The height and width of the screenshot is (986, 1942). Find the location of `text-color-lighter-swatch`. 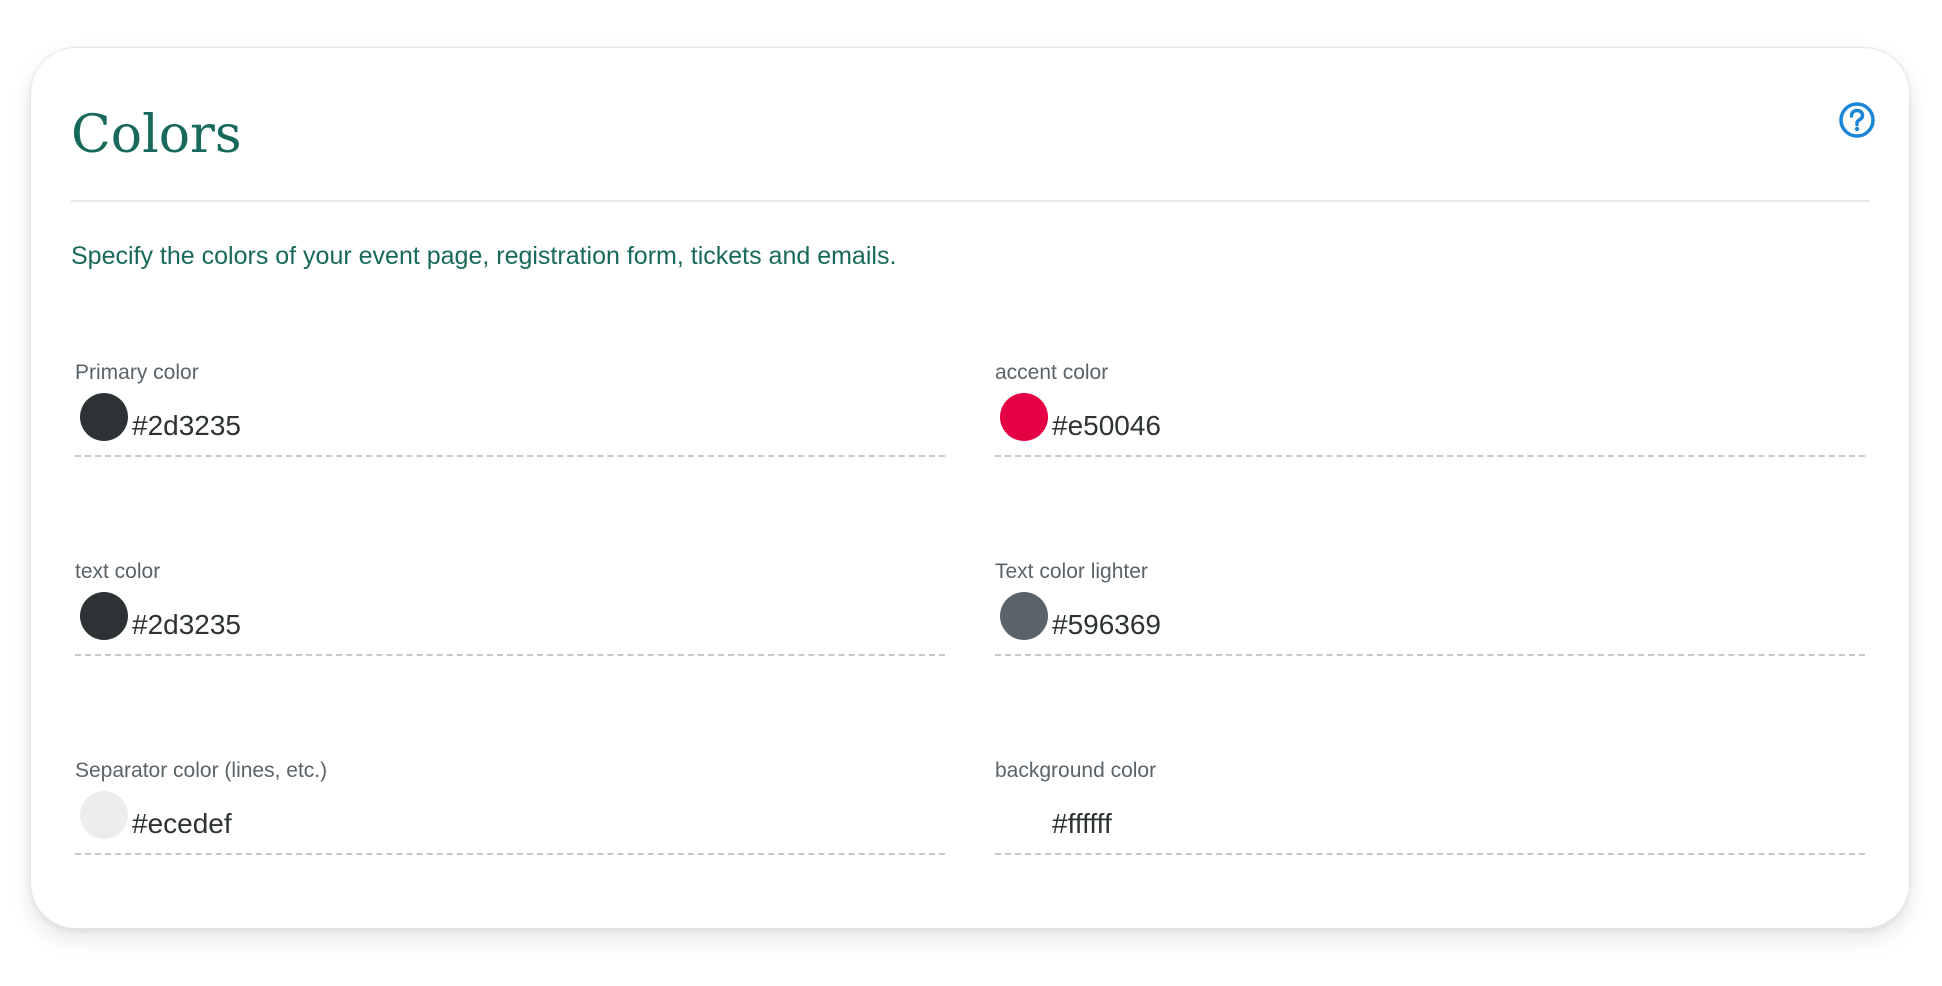

text-color-lighter-swatch is located at coordinates (1024, 616).